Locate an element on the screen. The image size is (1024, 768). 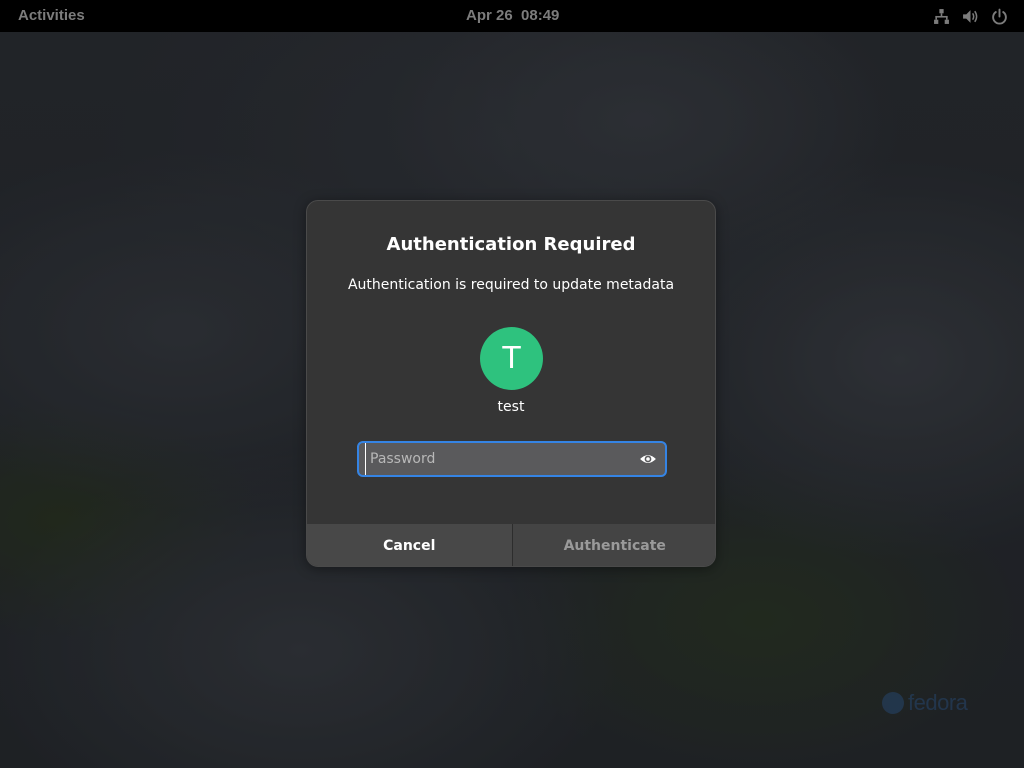
volume-icon is located at coordinates (970, 16).